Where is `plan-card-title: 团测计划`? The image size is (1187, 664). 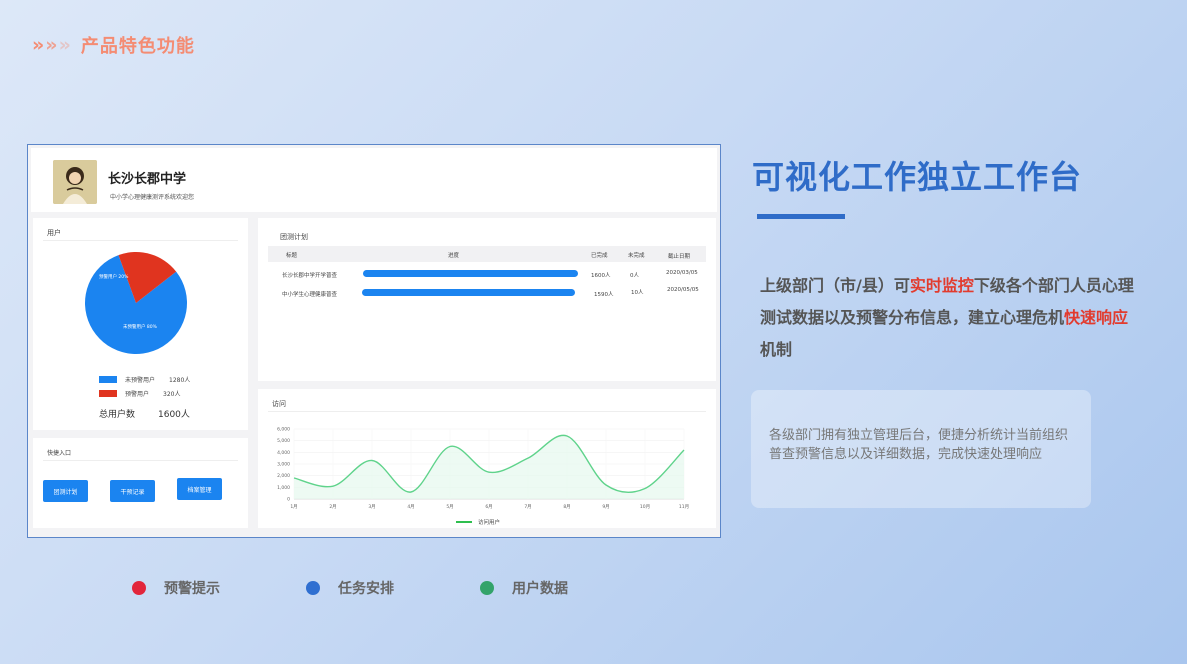
plan-card-title: 团测计划 is located at coordinates (294, 237).